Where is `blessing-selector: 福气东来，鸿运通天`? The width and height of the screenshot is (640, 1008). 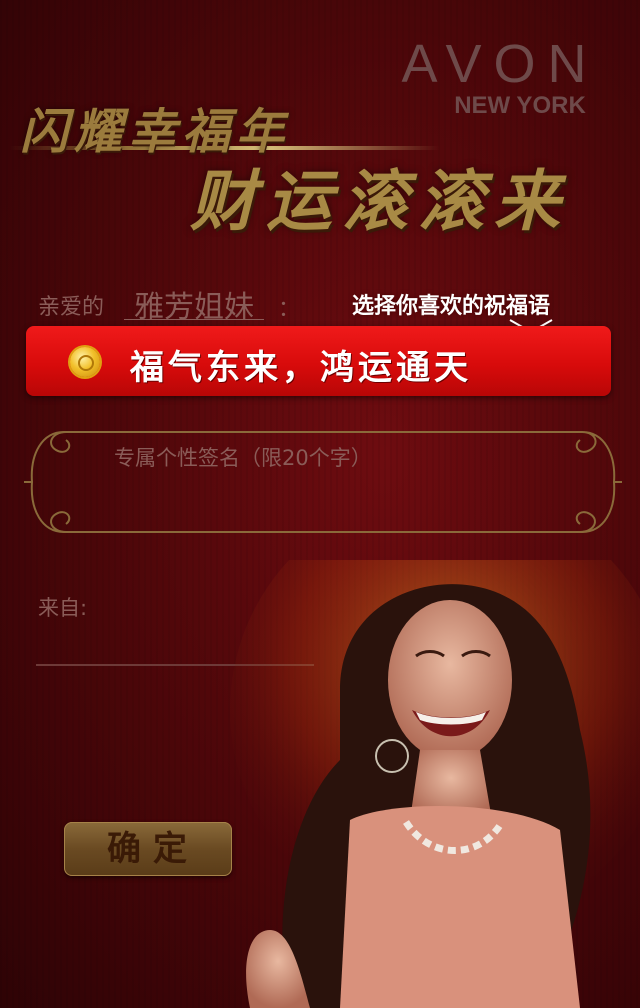
blessing-selector: 福气东来，鸿运通天 is located at coordinates (318, 361).